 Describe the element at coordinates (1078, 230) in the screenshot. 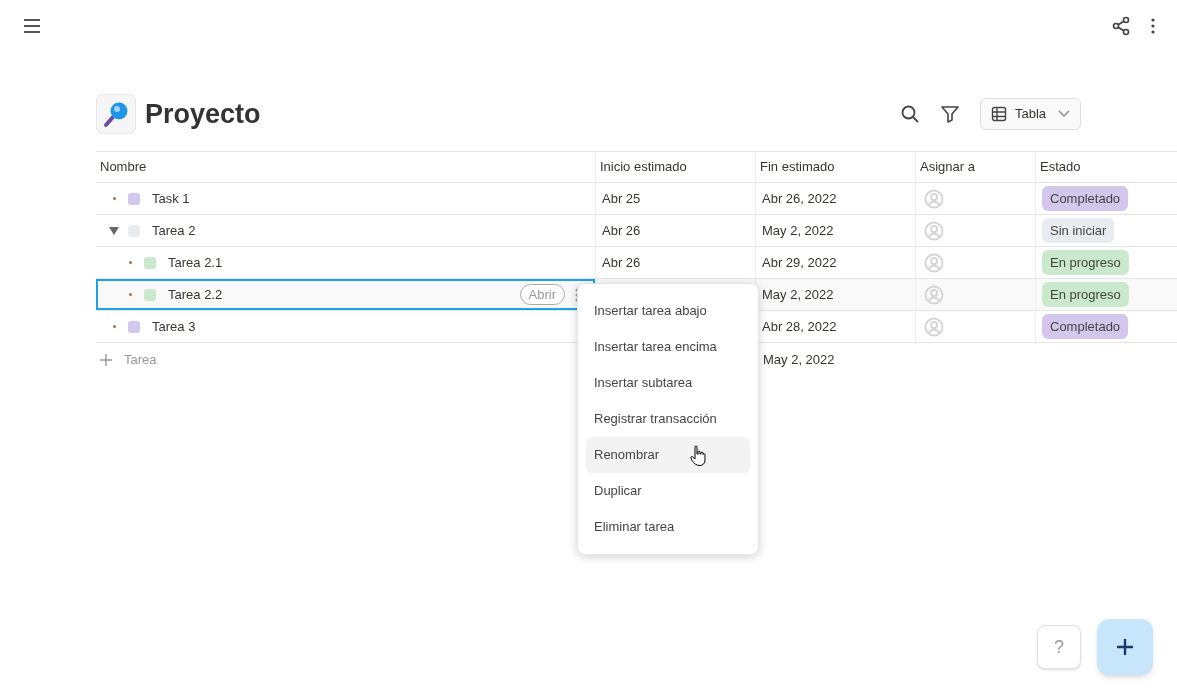

I see `status-badge: Sin iniciar` at that location.